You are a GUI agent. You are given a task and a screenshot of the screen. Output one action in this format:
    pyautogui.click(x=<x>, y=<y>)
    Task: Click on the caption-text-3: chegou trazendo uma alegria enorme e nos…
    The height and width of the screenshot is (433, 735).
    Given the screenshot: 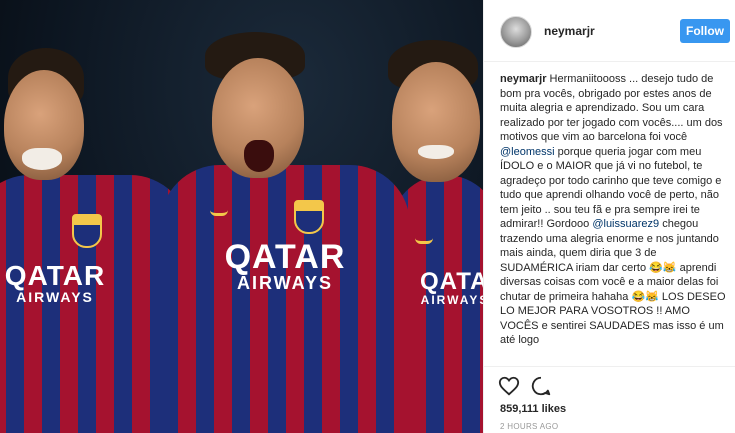 What is the action you would take?
    pyautogui.click(x=613, y=282)
    